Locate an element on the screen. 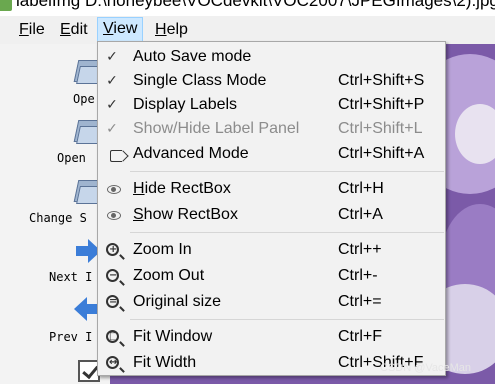  menu-item-label: Zoom In is located at coordinates (162, 249).